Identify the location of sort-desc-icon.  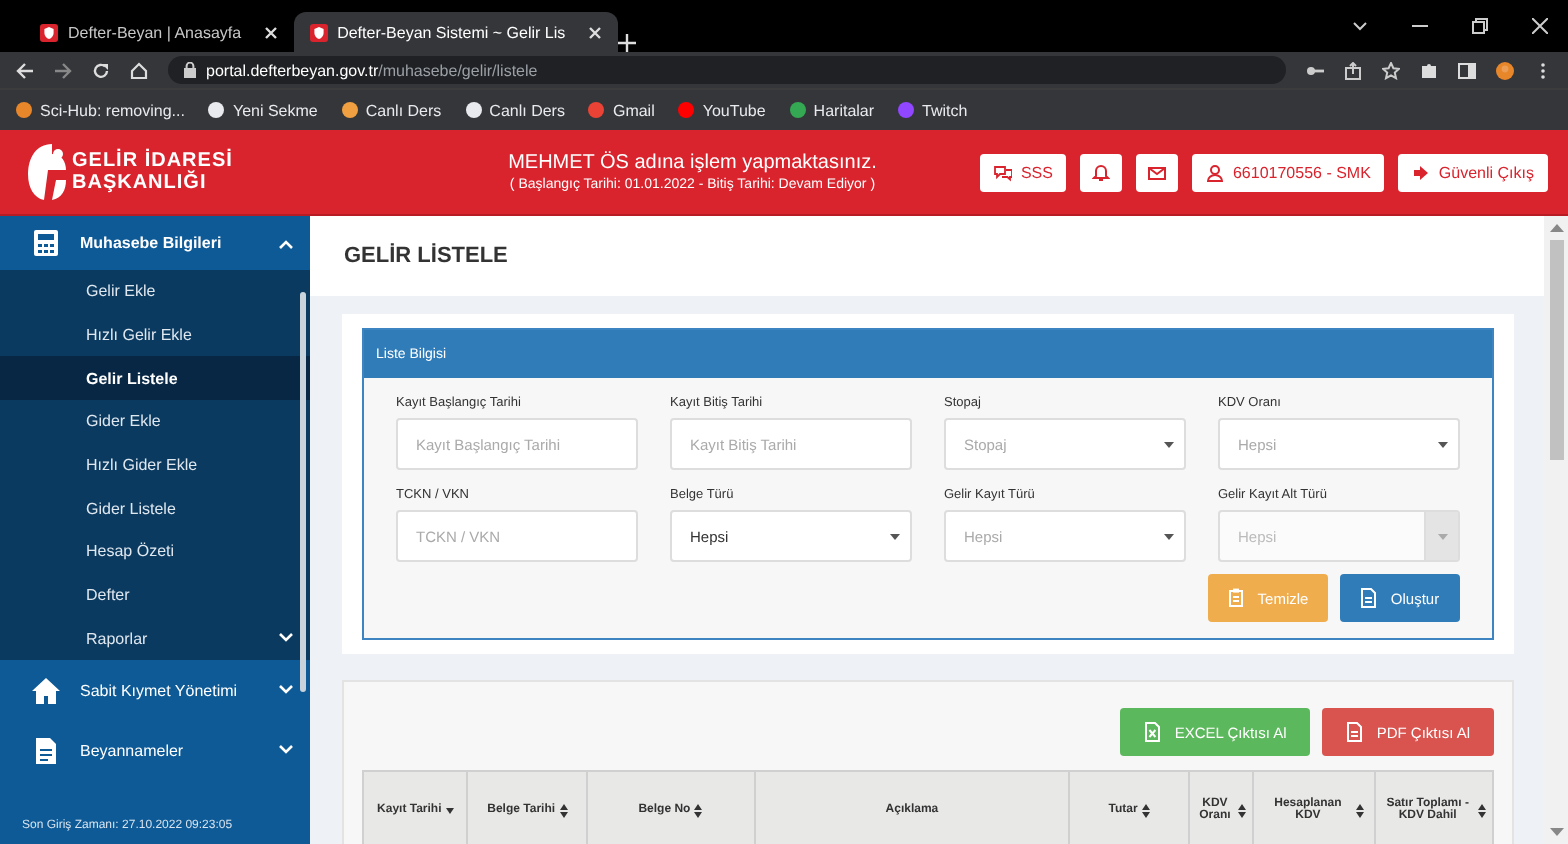
(449, 810).